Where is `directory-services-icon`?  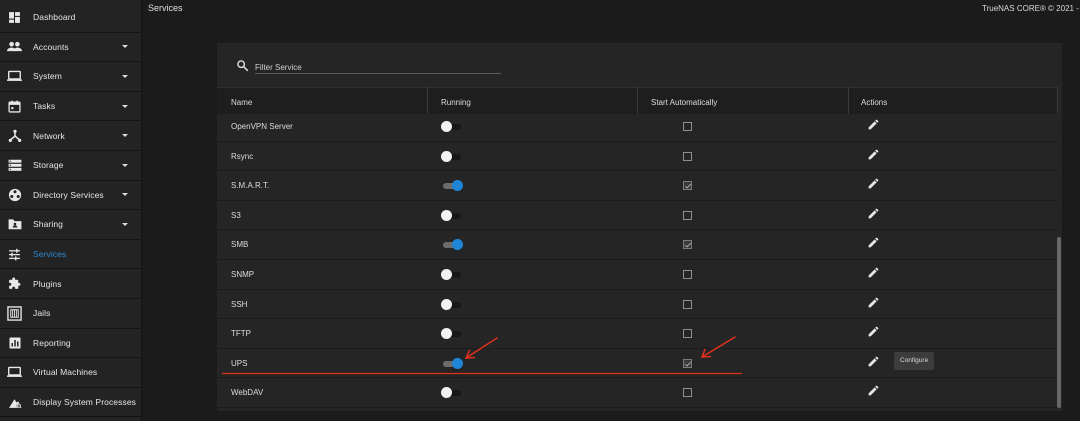
directory-services-icon is located at coordinates (14, 194).